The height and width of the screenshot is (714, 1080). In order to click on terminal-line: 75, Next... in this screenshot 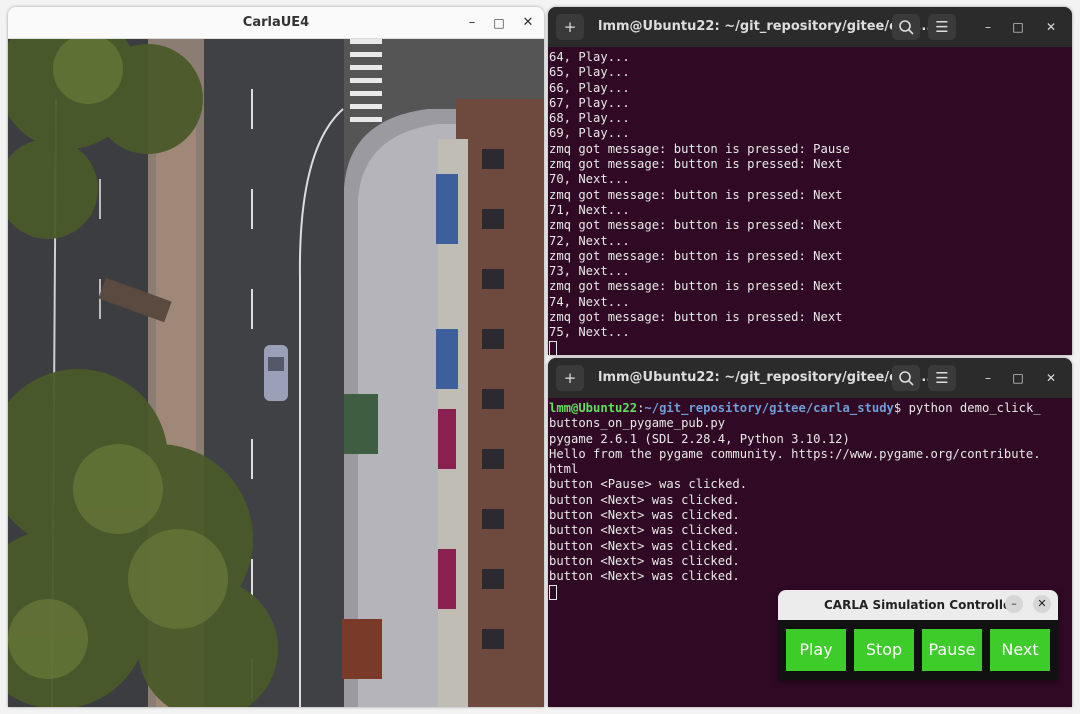, I will do `click(589, 332)`.